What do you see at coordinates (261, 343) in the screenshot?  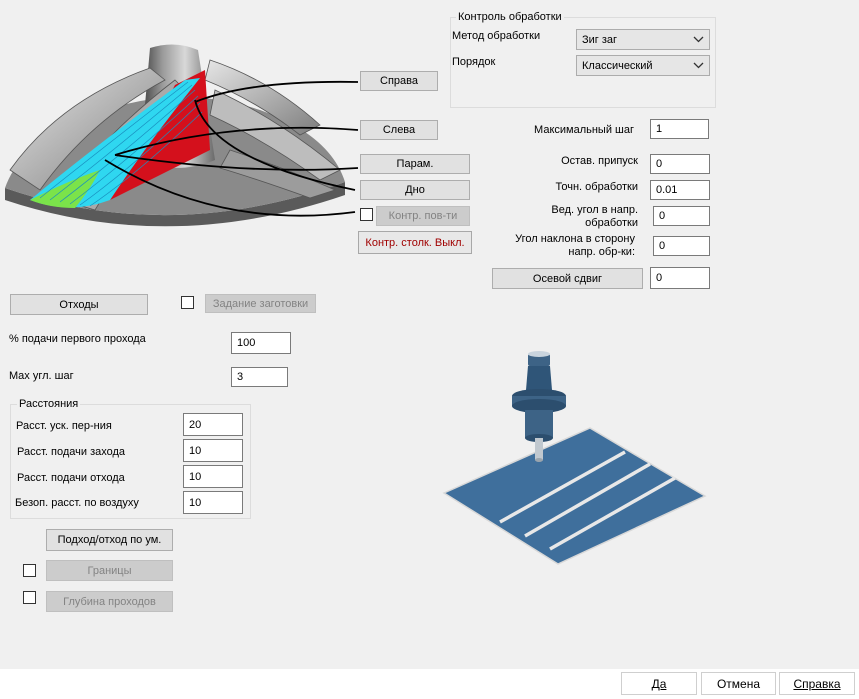 I see `first-pass-feed-input: 100` at bounding box center [261, 343].